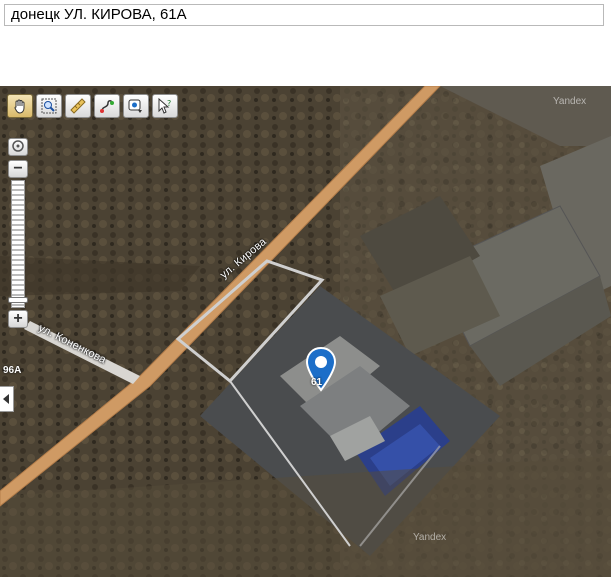 The image size is (611, 577). I want to click on yandex-watermark-top: Yandex, so click(570, 101).